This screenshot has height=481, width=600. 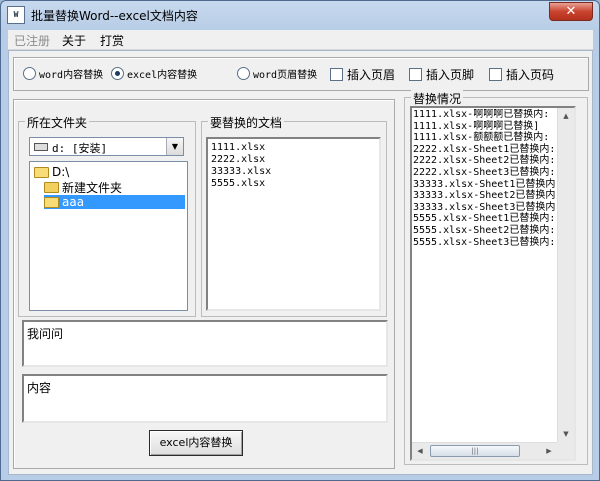 I want to click on checkbox-insert-page-number-box, so click(x=495, y=74).